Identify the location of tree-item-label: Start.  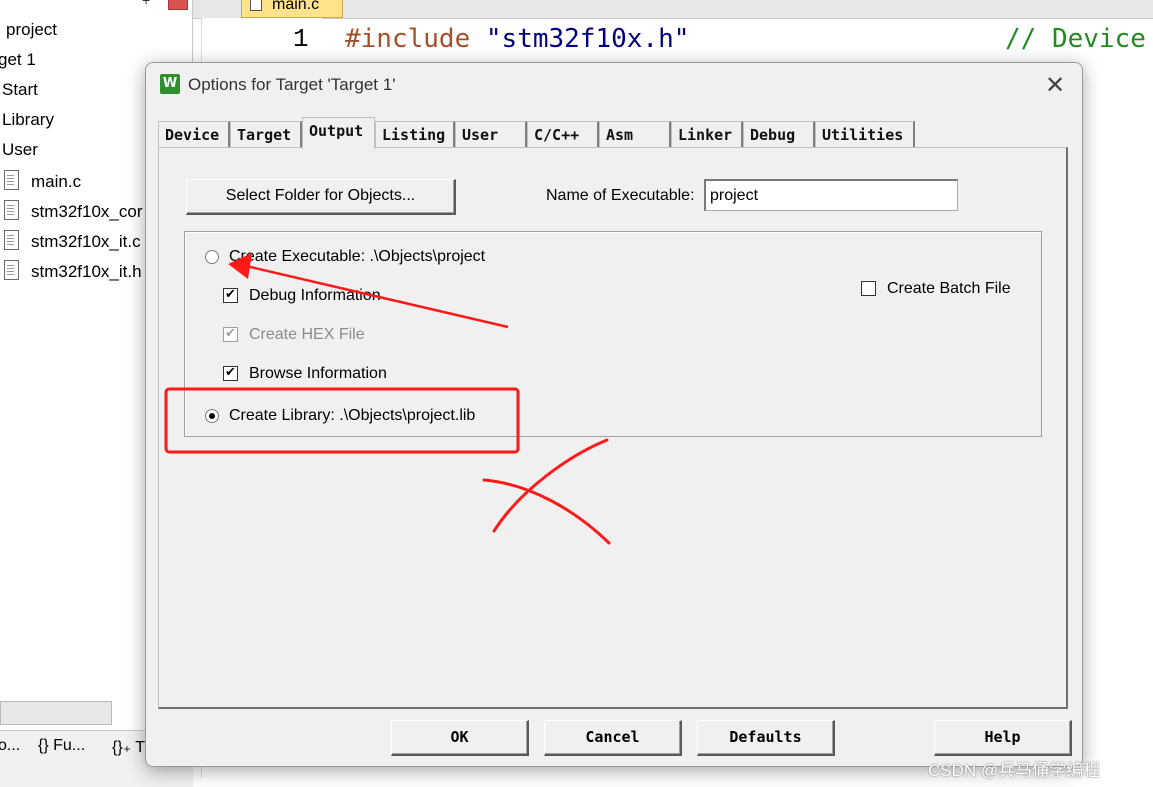
(20, 89).